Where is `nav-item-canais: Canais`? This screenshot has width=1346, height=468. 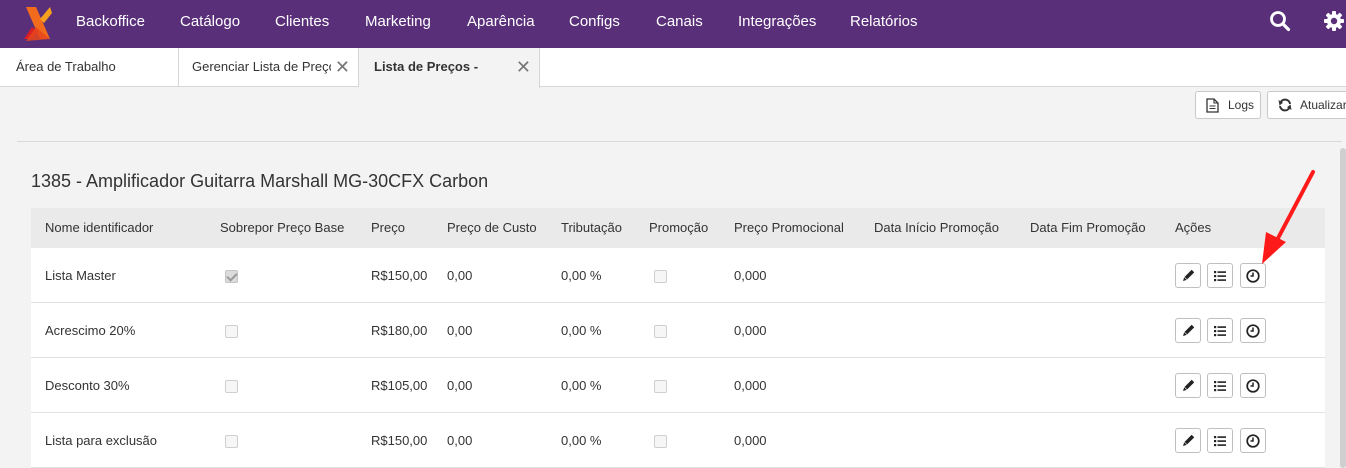 nav-item-canais: Canais is located at coordinates (679, 24).